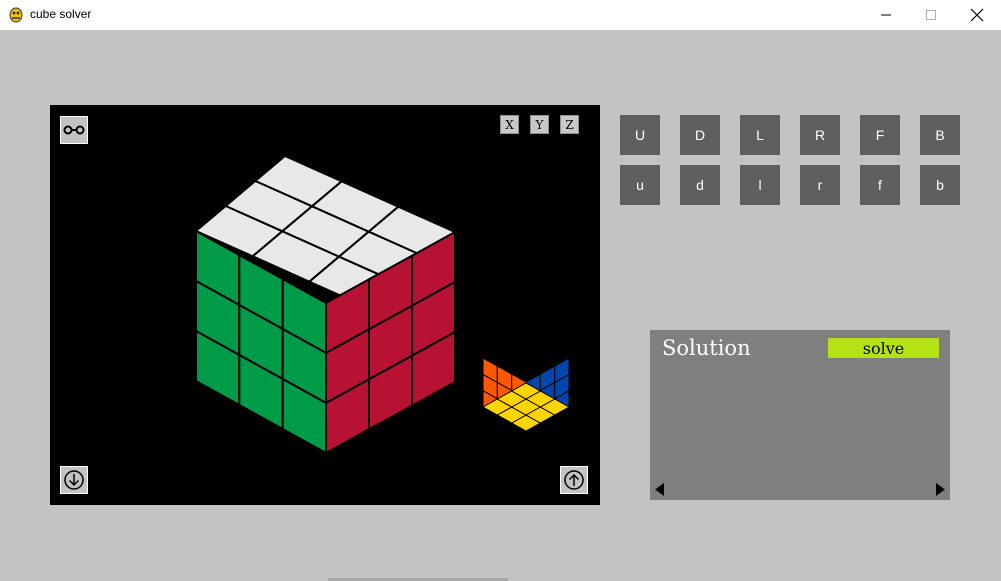 The image size is (1001, 581). I want to click on minimize-icon, so click(886, 15).